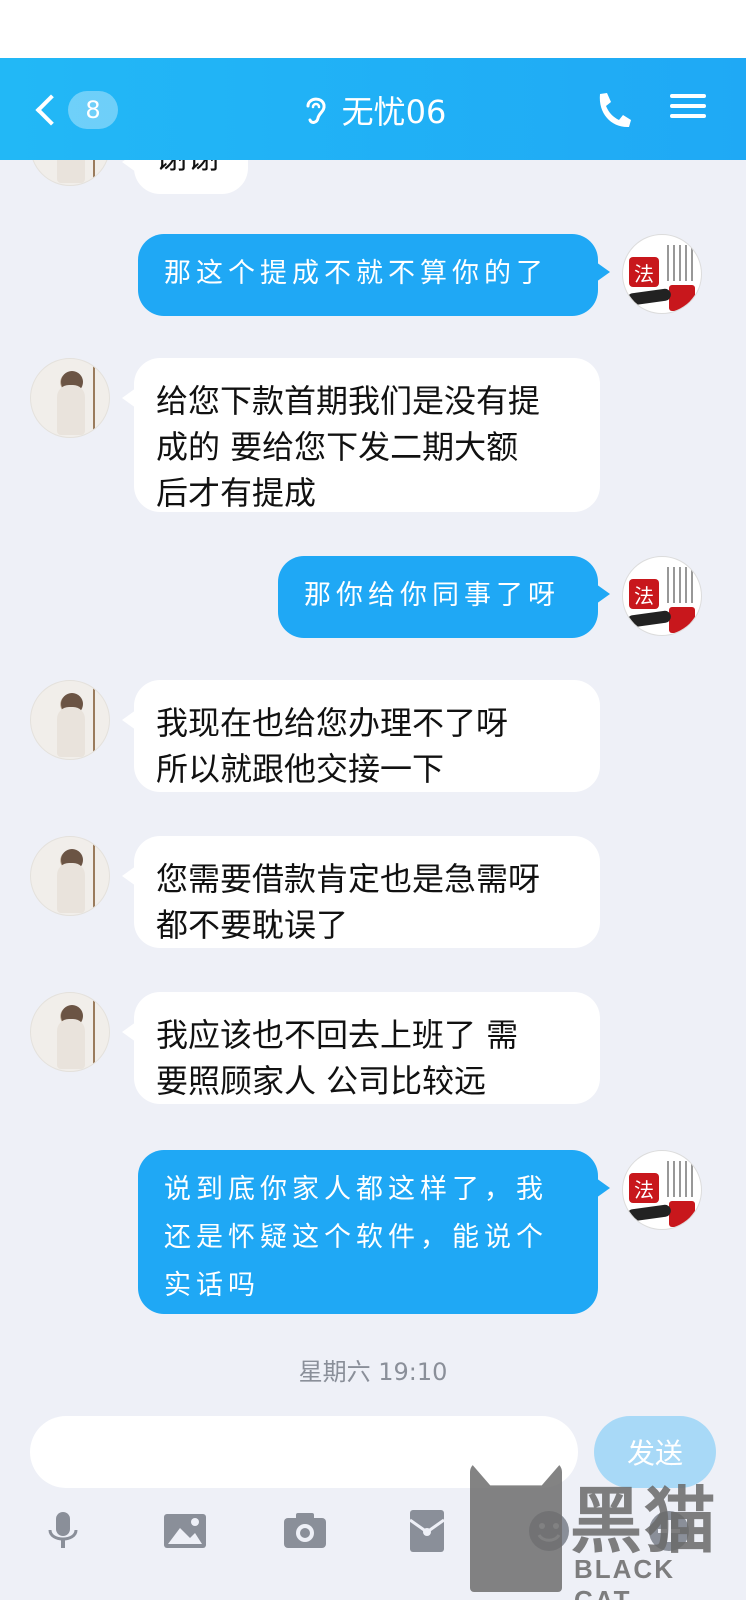  I want to click on message-text: 您需要借款肯定也是急需呀 都不要耽误了, so click(348, 902).